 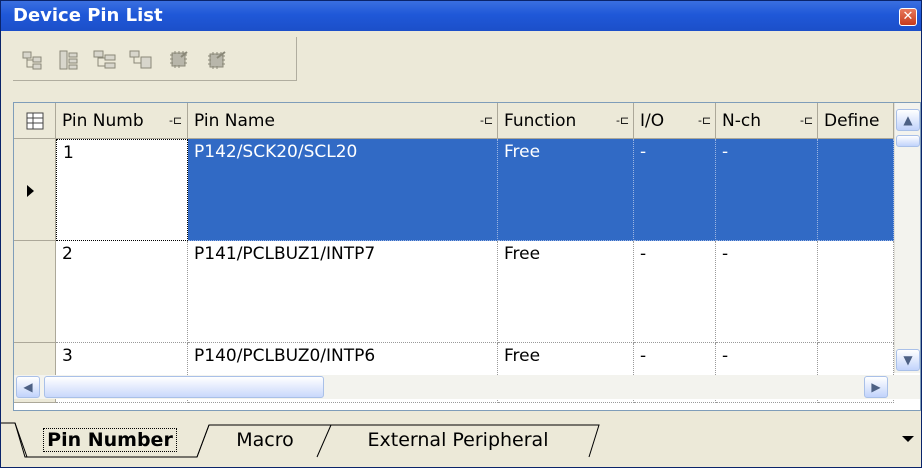 What do you see at coordinates (122, 190) in the screenshot?
I see `cell-pin-number: 1` at bounding box center [122, 190].